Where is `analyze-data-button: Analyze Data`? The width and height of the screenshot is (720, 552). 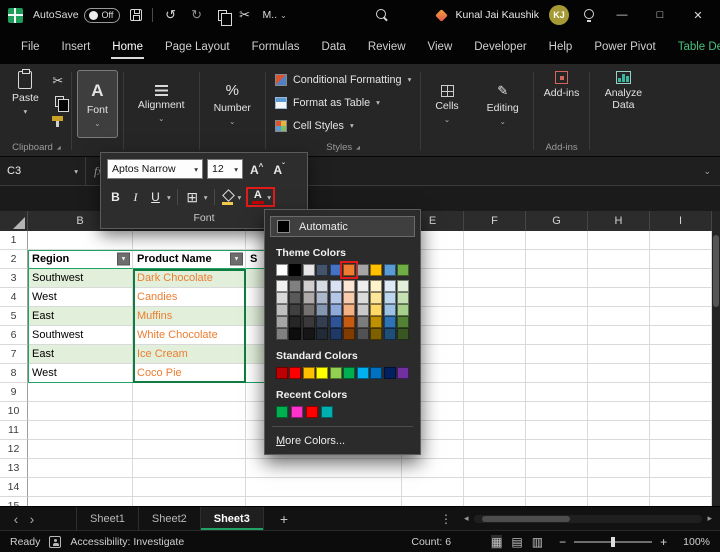
analyze-data-button: Analyze Data is located at coordinates (623, 89).